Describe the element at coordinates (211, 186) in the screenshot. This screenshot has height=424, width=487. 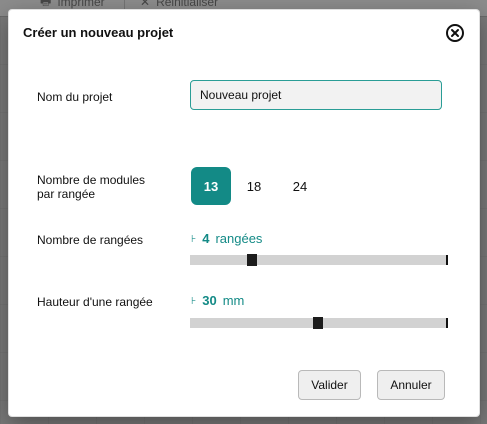
I see `modules-option-13: 13` at that location.